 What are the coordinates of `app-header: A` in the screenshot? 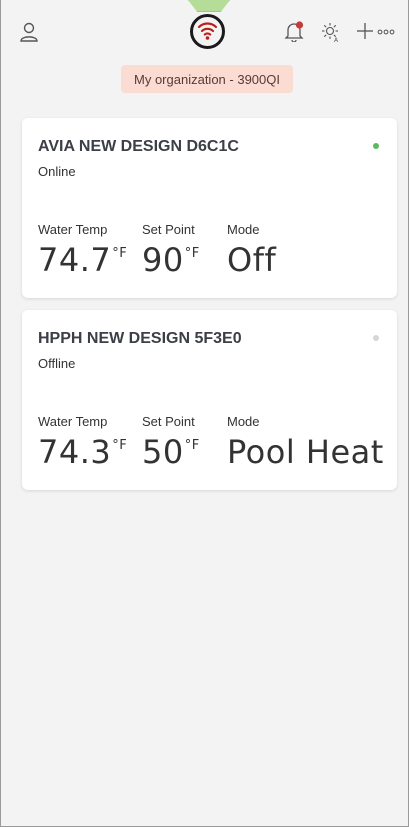 It's located at (204, 30).